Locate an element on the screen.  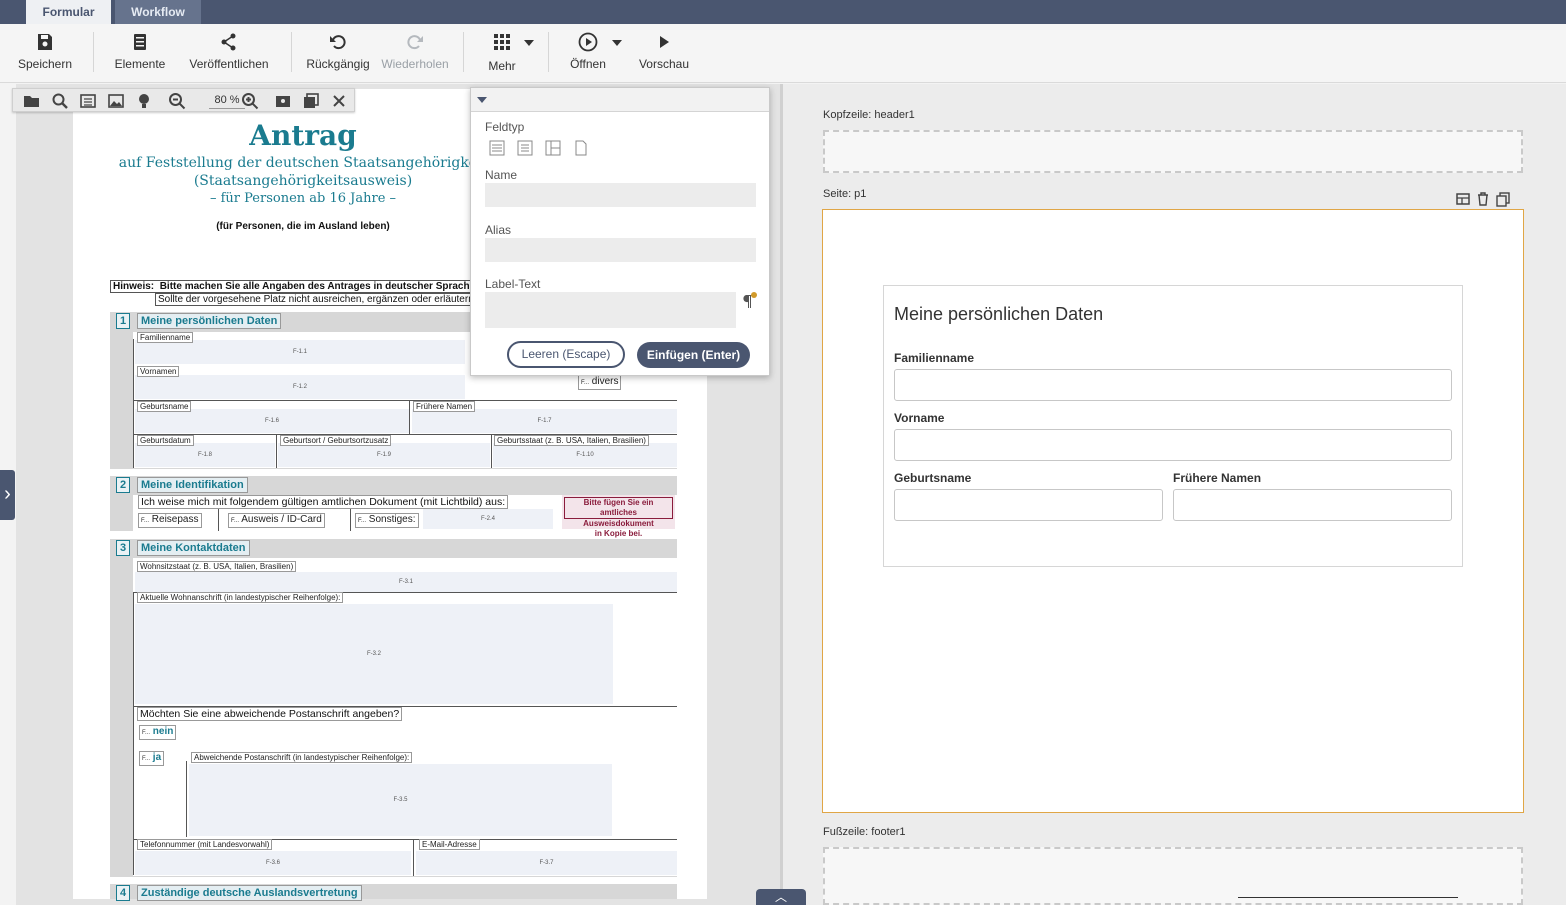
redo-label: Wiederholen is located at coordinates (415, 64).